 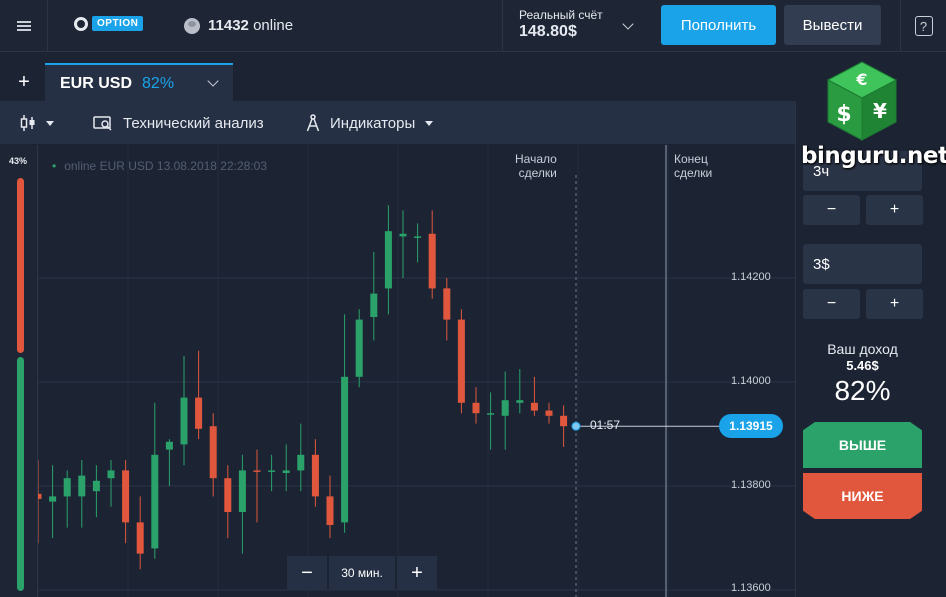 What do you see at coordinates (894, 304) in the screenshot?
I see `amount-plus-button: +` at bounding box center [894, 304].